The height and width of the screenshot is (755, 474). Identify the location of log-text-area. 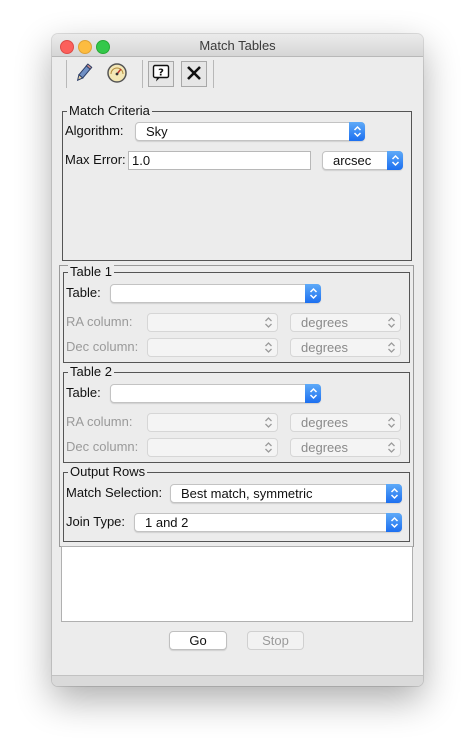
(237, 584).